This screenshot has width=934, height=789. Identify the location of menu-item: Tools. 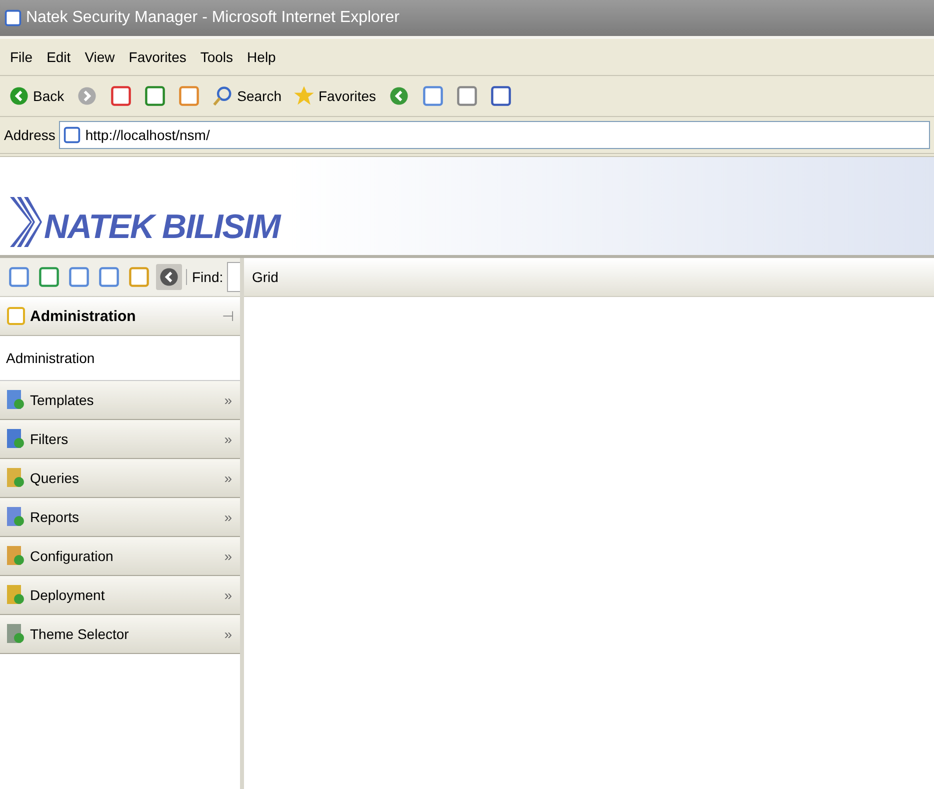
(217, 57).